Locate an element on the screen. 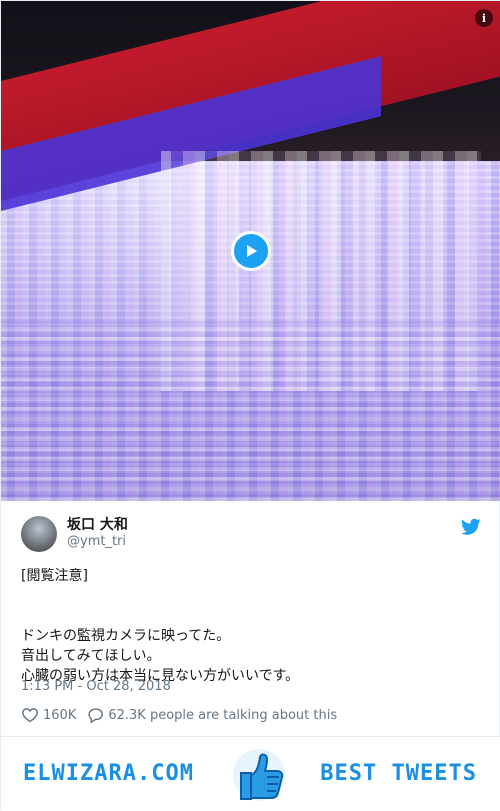 This screenshot has width=500, height=811. author-name: 坂口 大和 is located at coordinates (97, 524).